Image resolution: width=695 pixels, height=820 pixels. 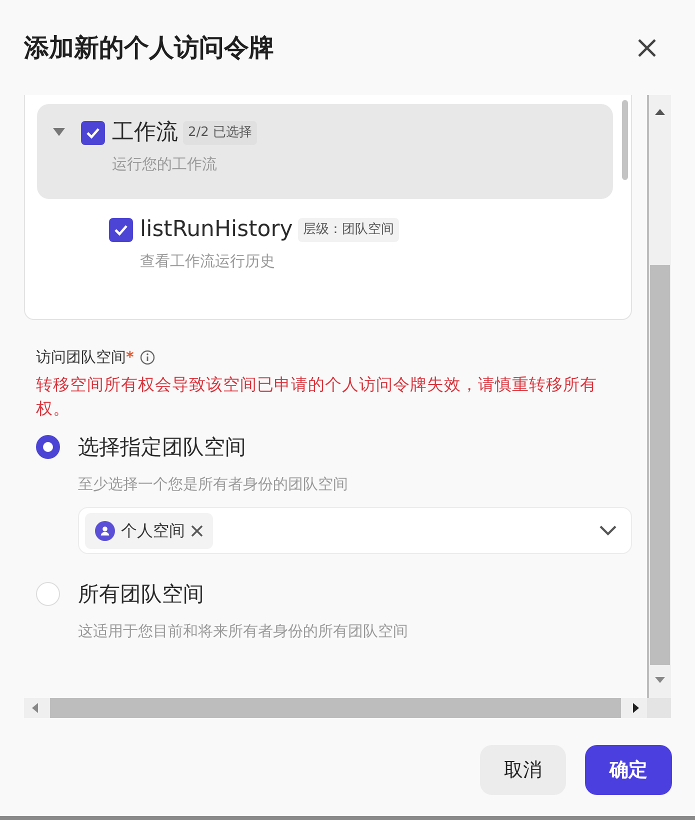 I want to click on chevron-down-icon, so click(x=608, y=530).